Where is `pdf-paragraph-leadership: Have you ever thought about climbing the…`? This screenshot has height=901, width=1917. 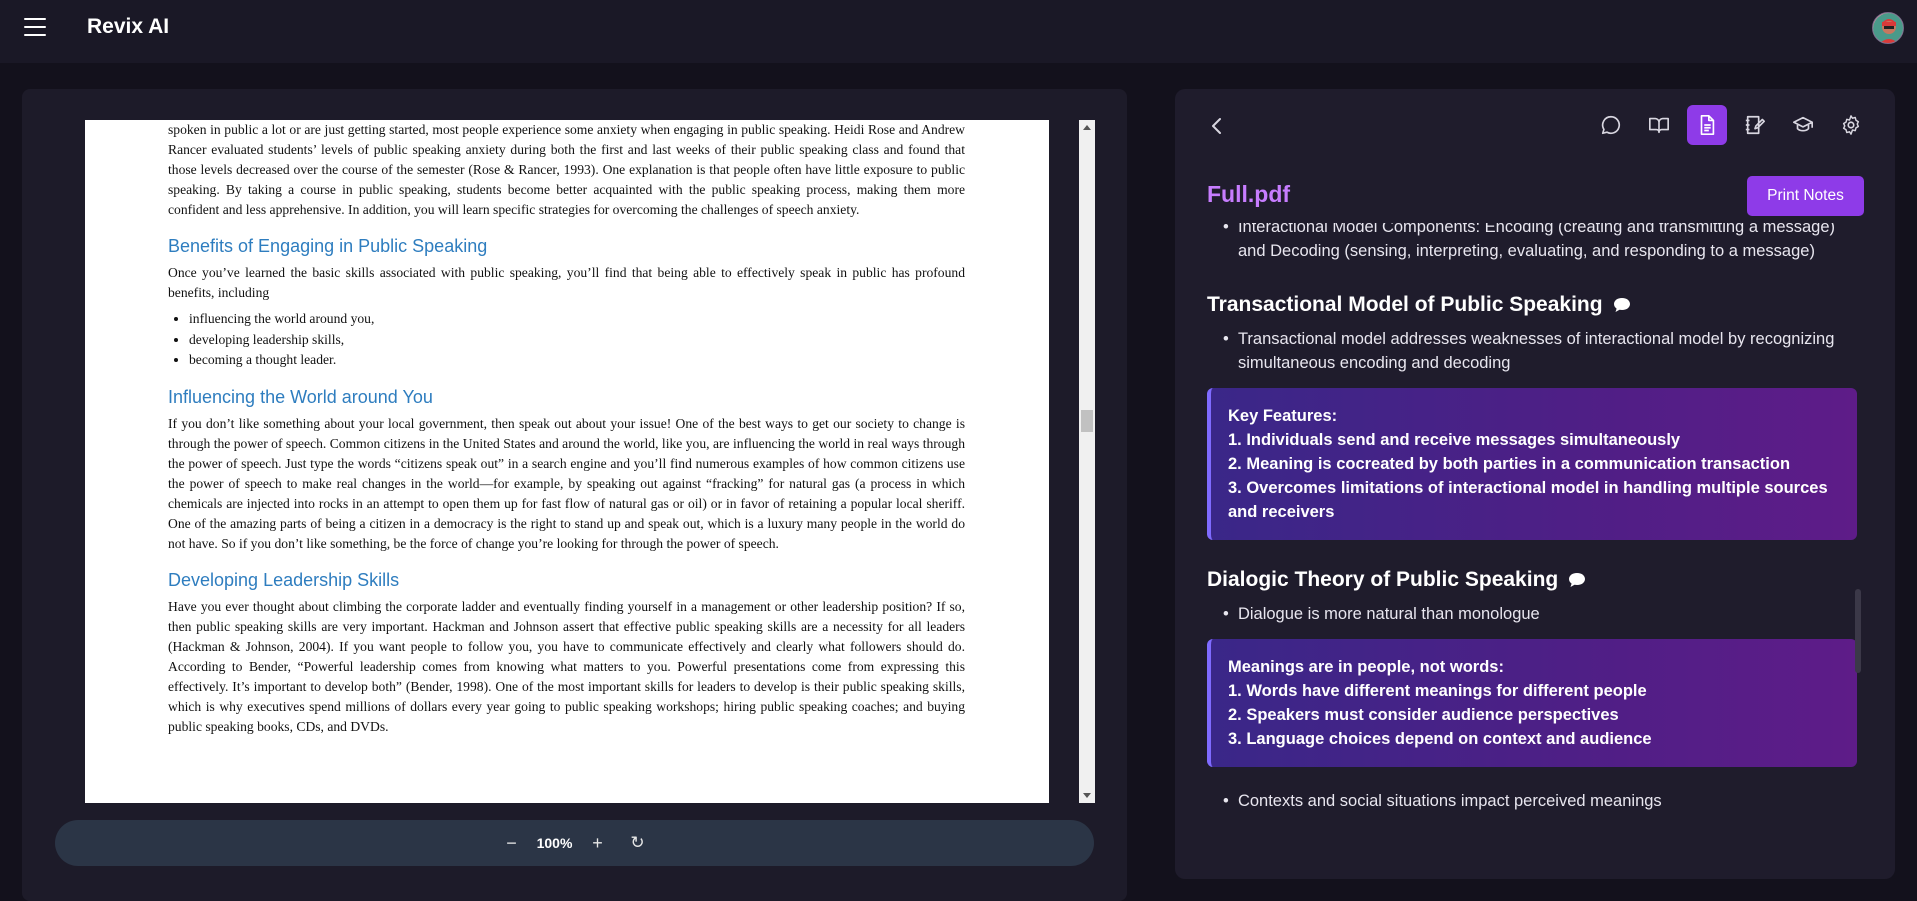
pdf-paragraph-leadership: Have you ever thought about climbing the… is located at coordinates (566, 666).